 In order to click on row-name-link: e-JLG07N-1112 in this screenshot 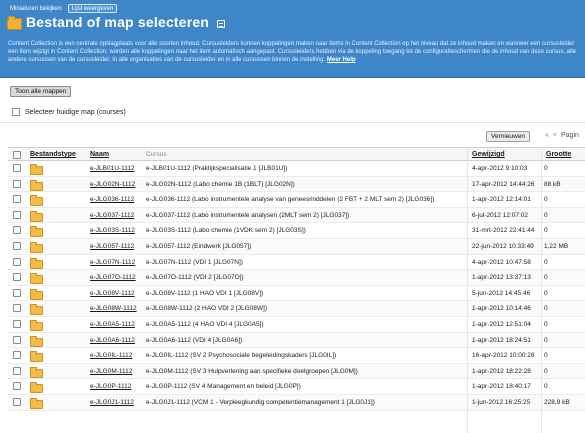, I will do `click(112, 262)`.